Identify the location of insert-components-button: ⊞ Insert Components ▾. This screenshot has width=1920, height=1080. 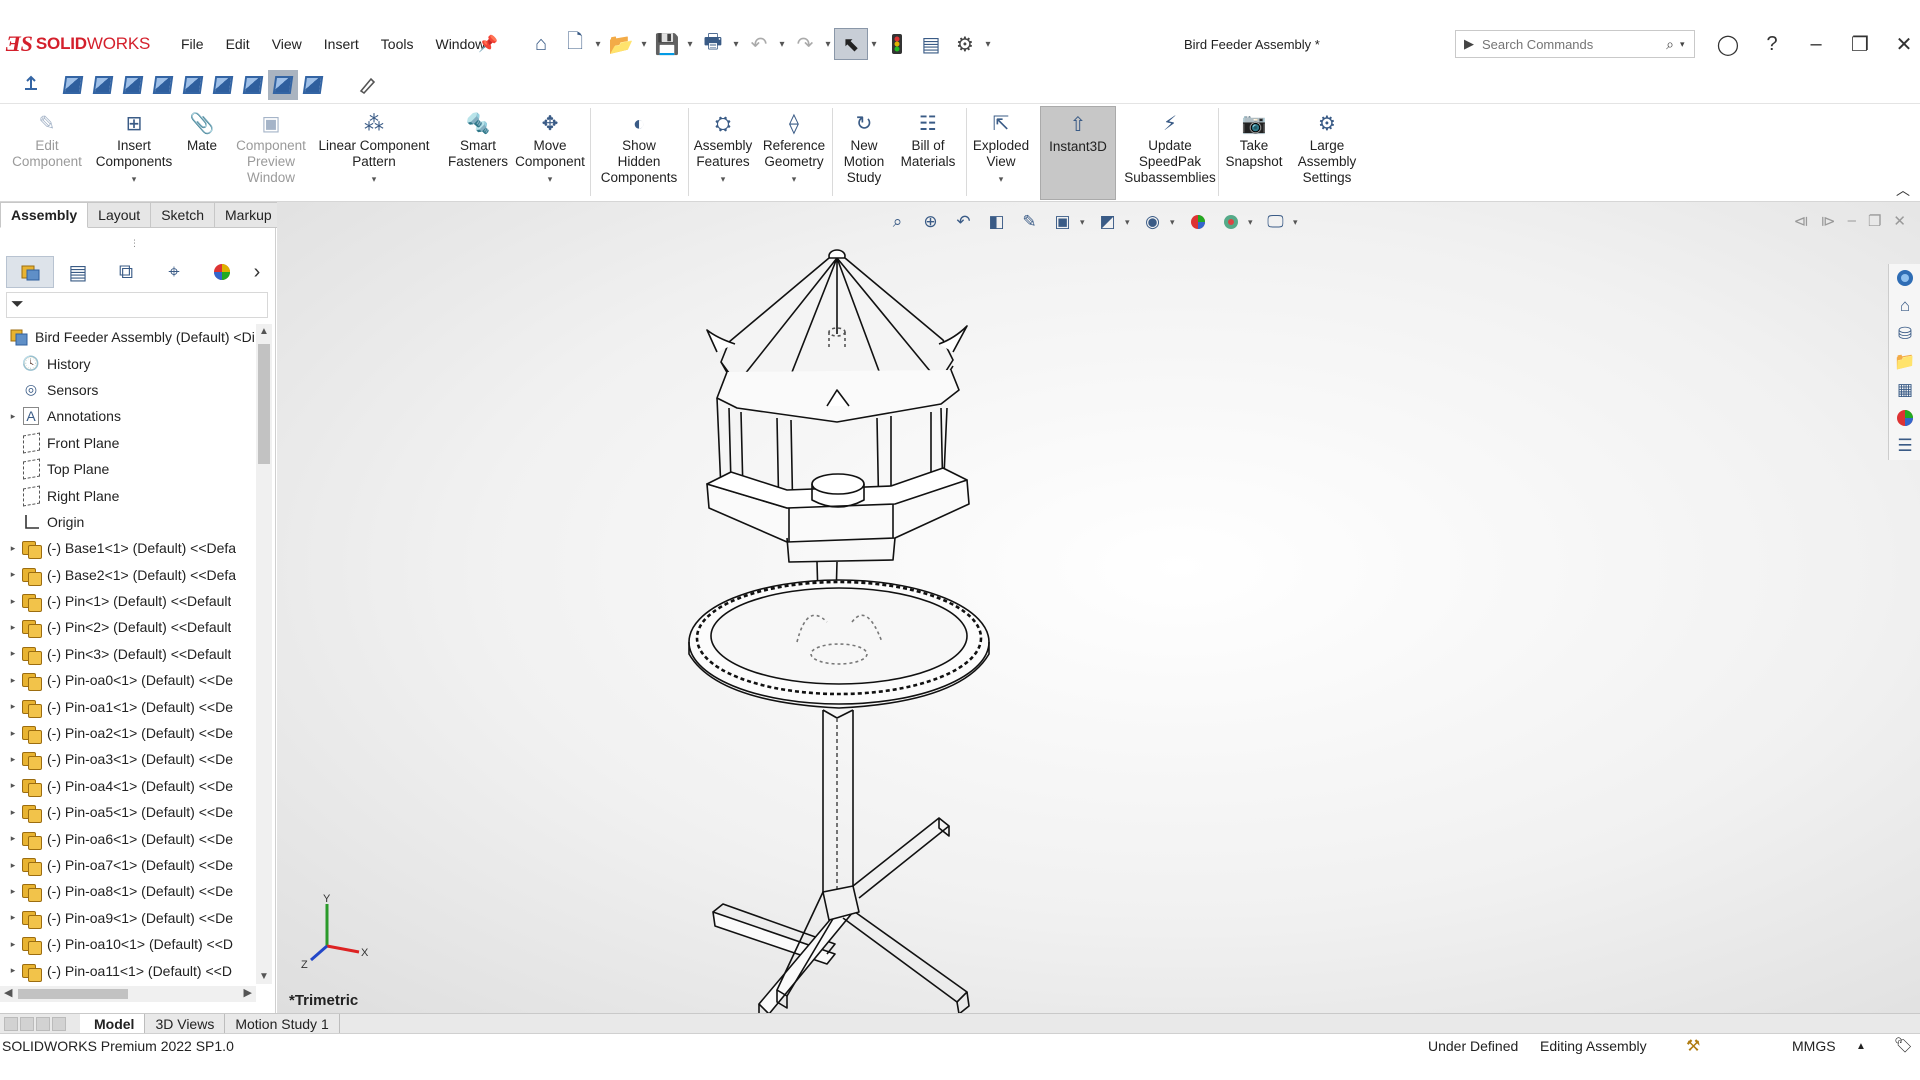
(134, 153).